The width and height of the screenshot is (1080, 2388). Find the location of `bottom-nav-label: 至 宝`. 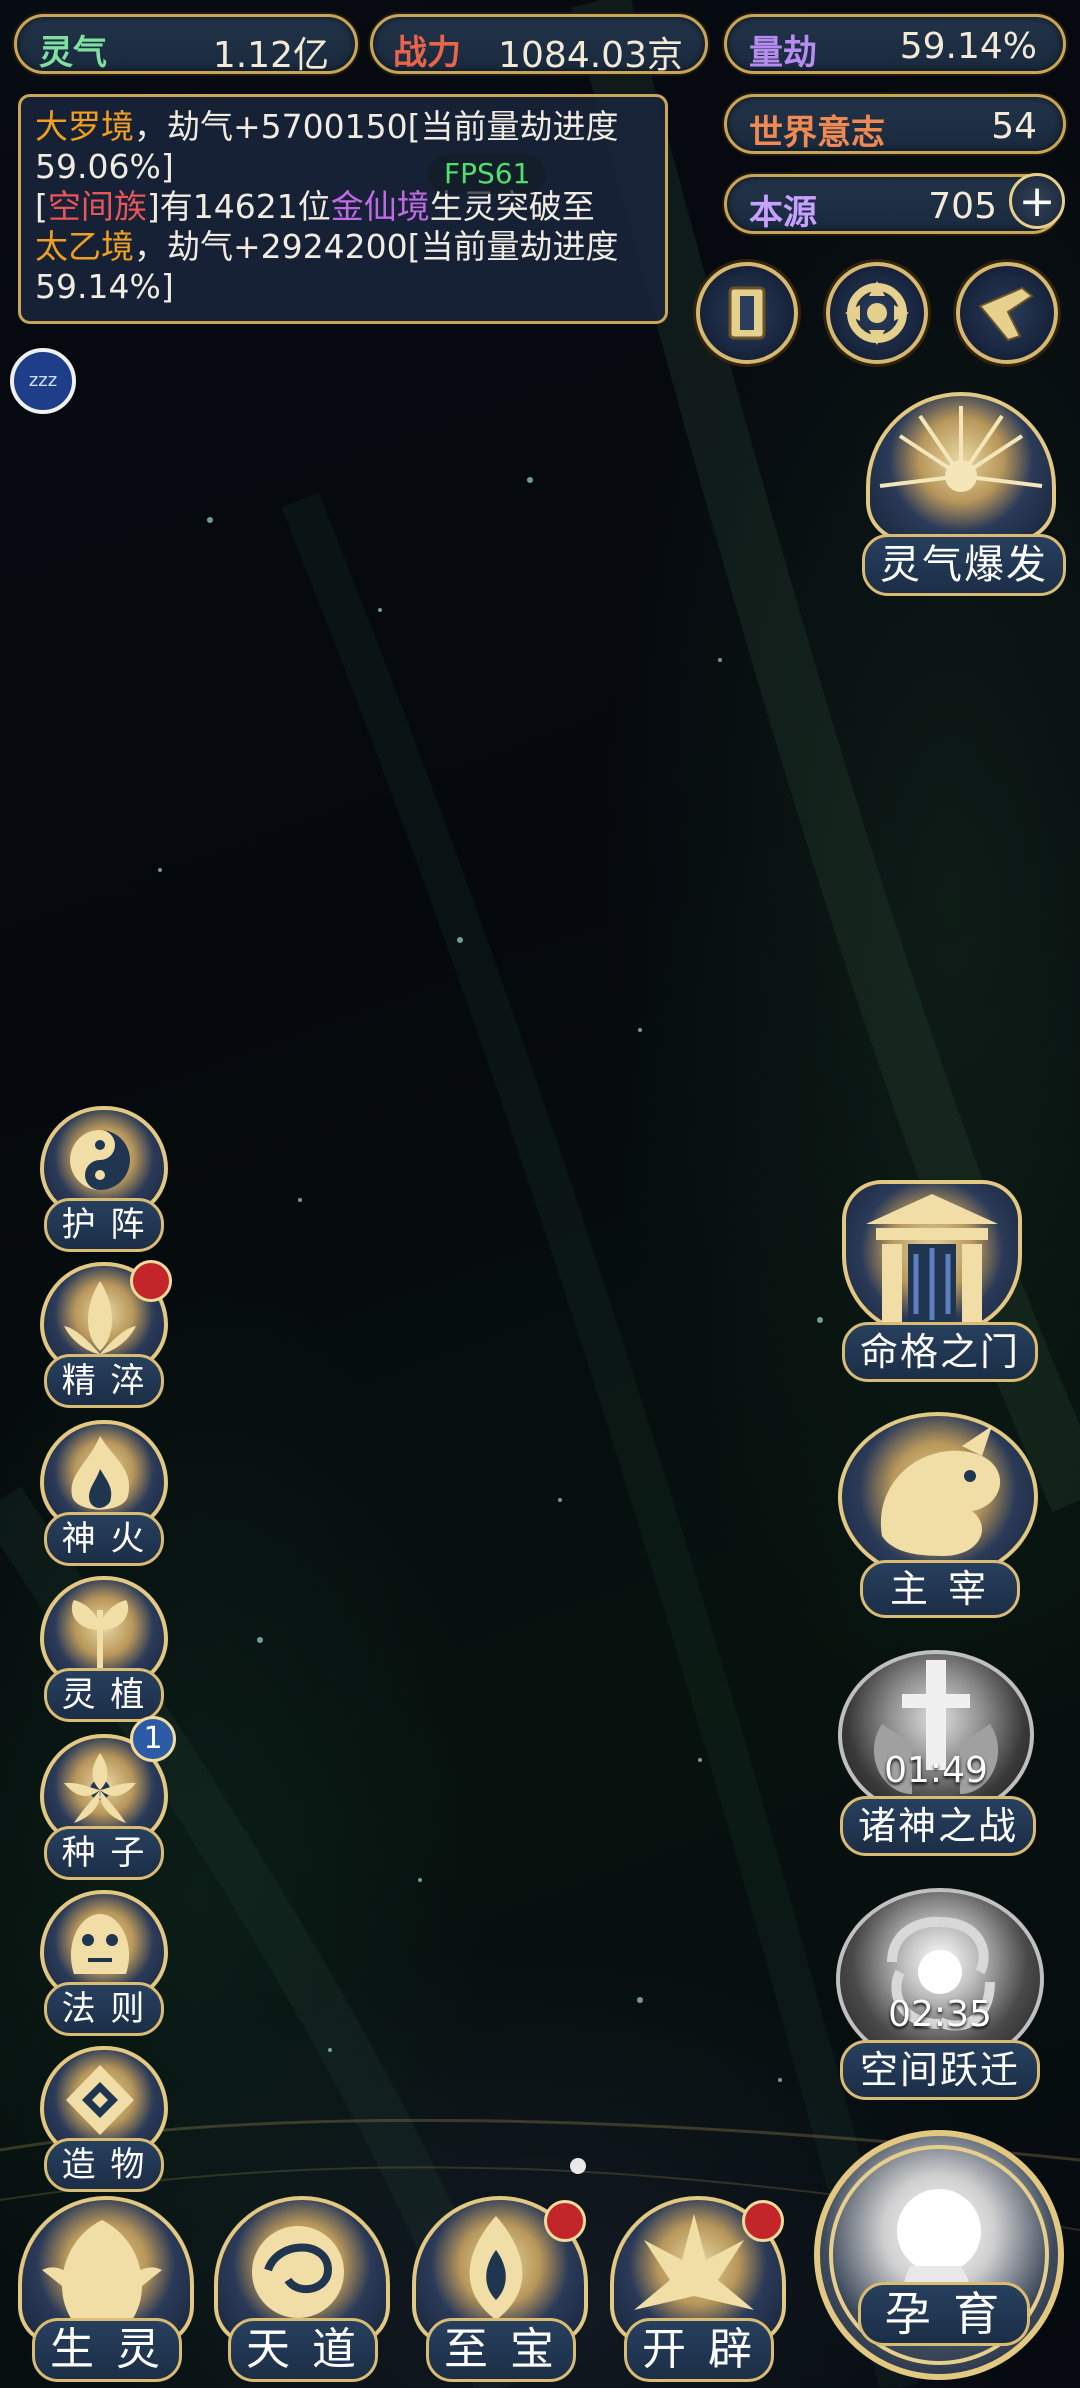

bottom-nav-label: 至 宝 is located at coordinates (501, 2350).